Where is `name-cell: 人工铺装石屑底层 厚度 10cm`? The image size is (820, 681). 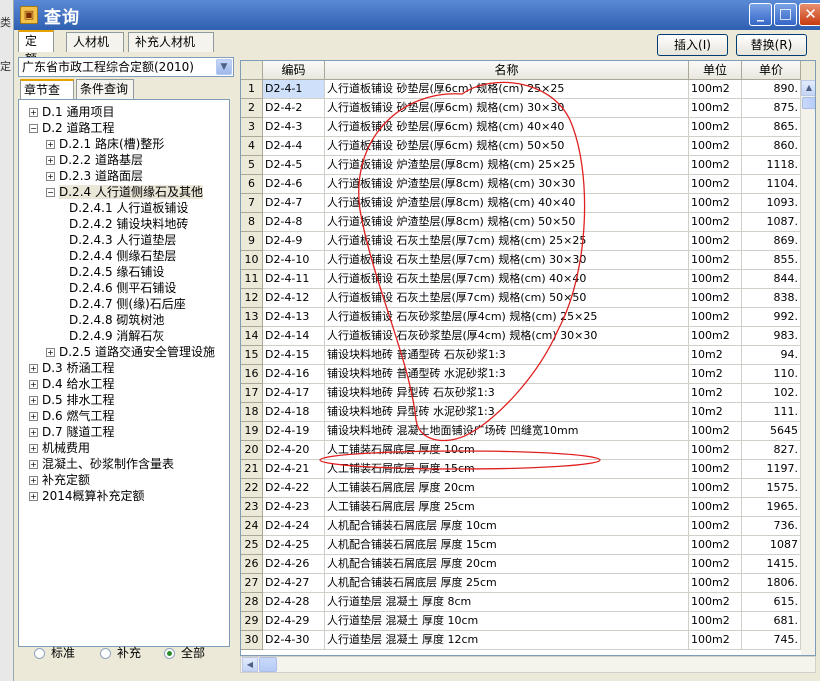 name-cell: 人工铺装石屑底层 厚度 10cm is located at coordinates (507, 450).